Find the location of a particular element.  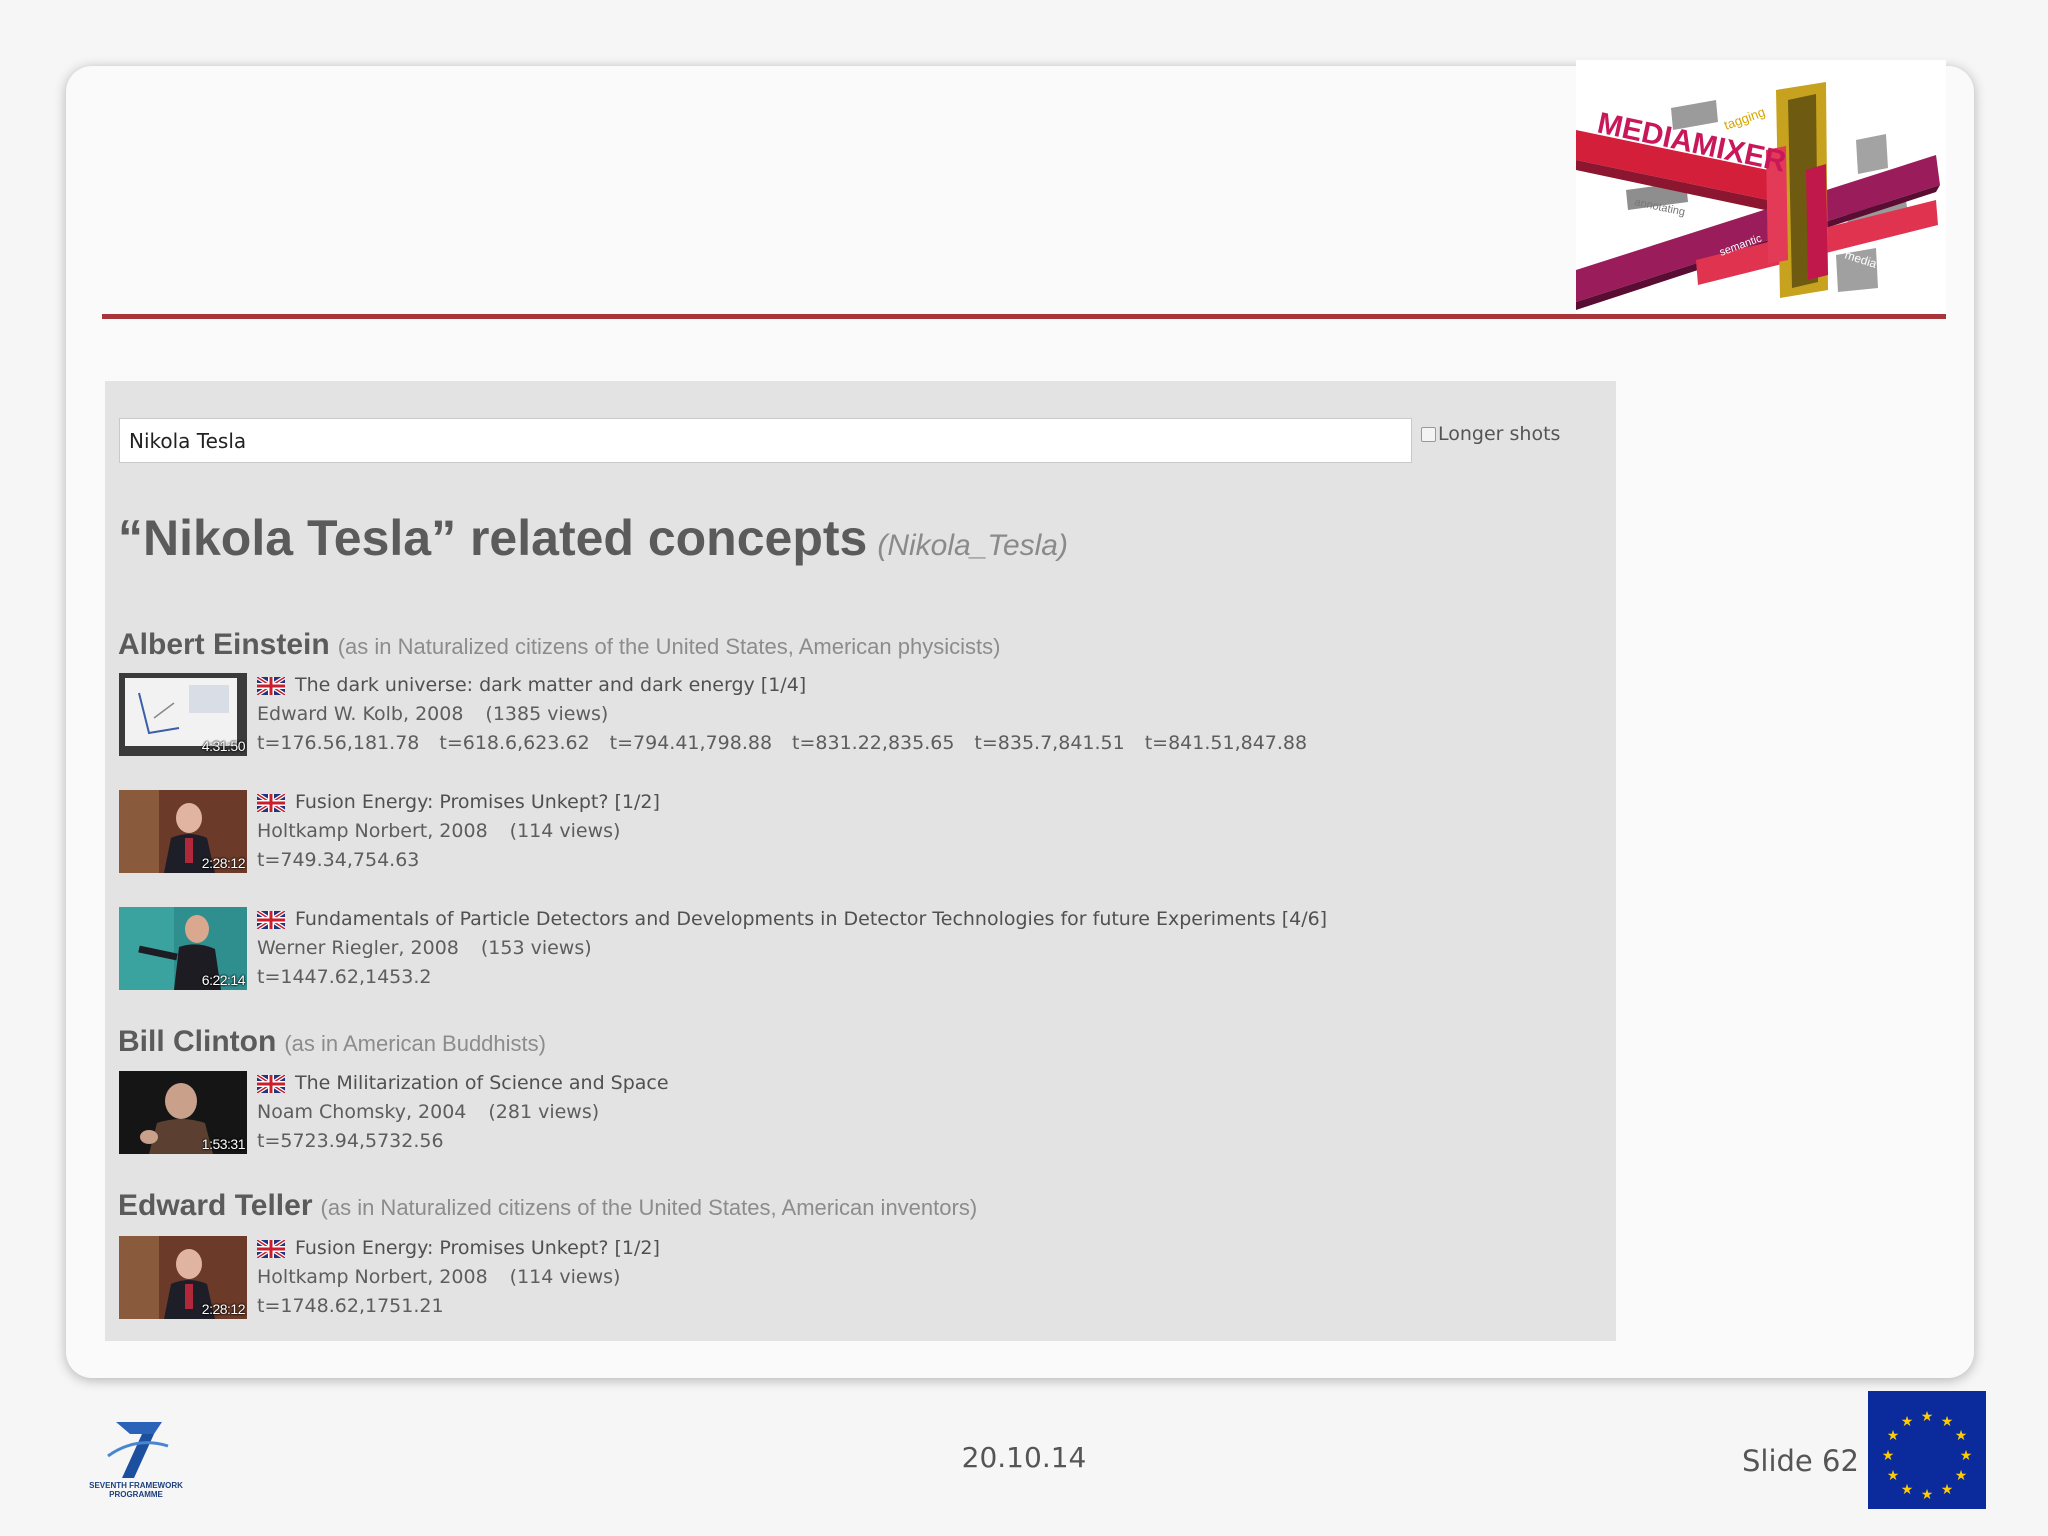

video-duration: 1:53:31 is located at coordinates (223, 1144).